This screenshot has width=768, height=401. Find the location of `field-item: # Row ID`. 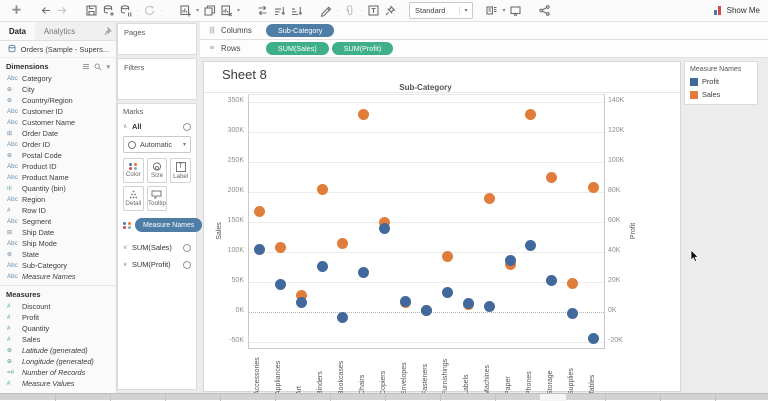

field-item: # Row ID is located at coordinates (58, 210).